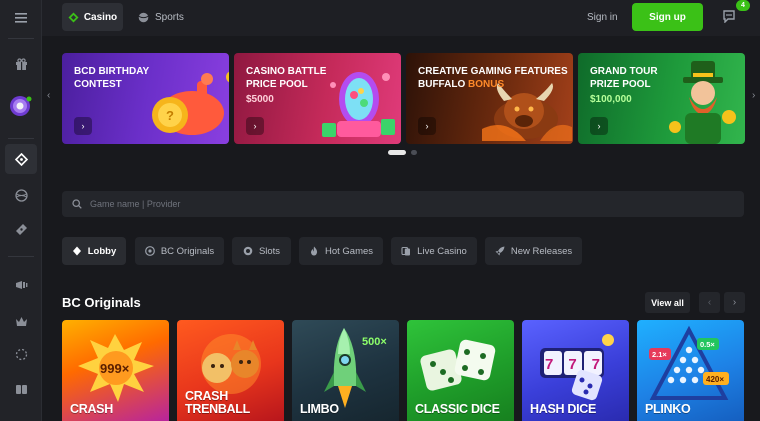 Image resolution: width=760 pixels, height=421 pixels. What do you see at coordinates (100, 17) in the screenshot?
I see `tab-casino-label: Casino` at bounding box center [100, 17].